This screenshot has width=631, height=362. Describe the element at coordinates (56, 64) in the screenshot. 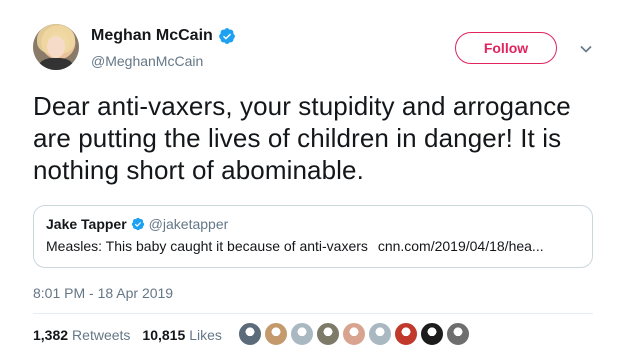

I see `avatar-body` at that location.